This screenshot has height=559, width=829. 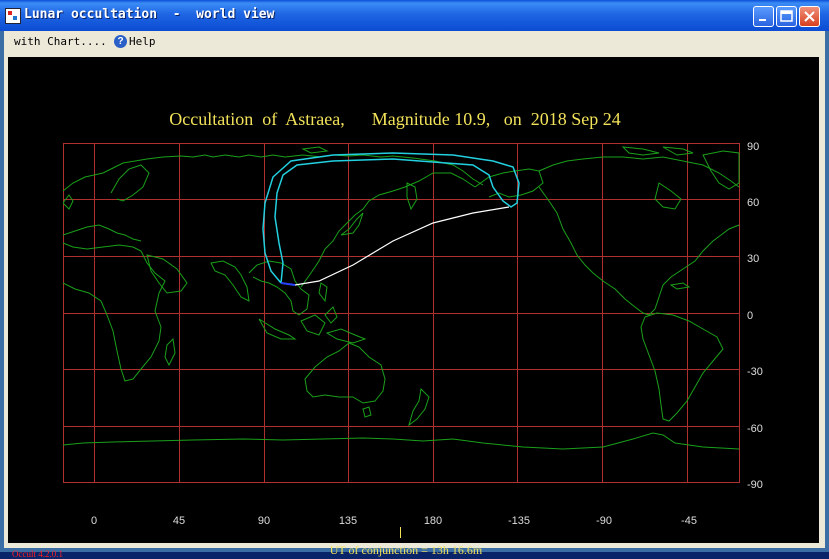 What do you see at coordinates (689, 521) in the screenshot?
I see `x-tick-label: -45` at bounding box center [689, 521].